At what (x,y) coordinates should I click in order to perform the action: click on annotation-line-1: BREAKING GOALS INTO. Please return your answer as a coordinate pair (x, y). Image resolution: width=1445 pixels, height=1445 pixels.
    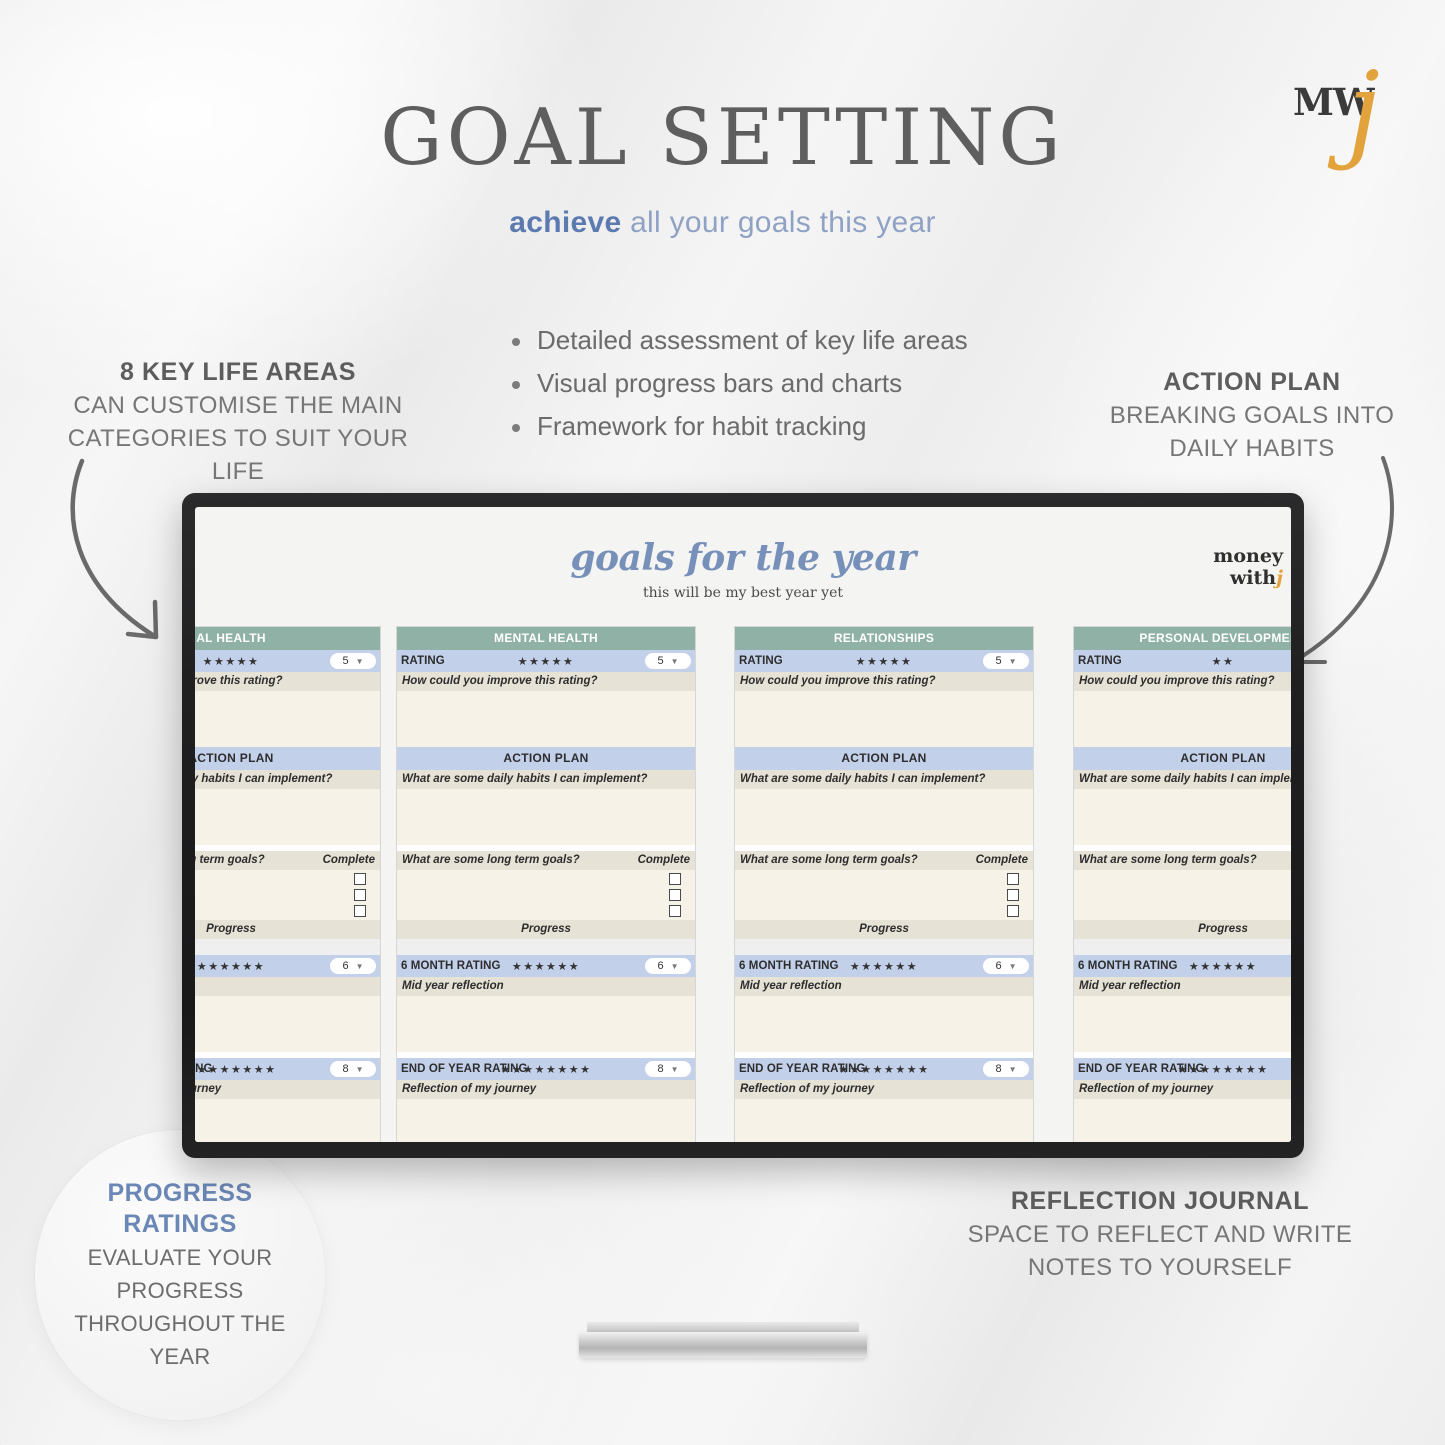
    Looking at the image, I should click on (1252, 415).